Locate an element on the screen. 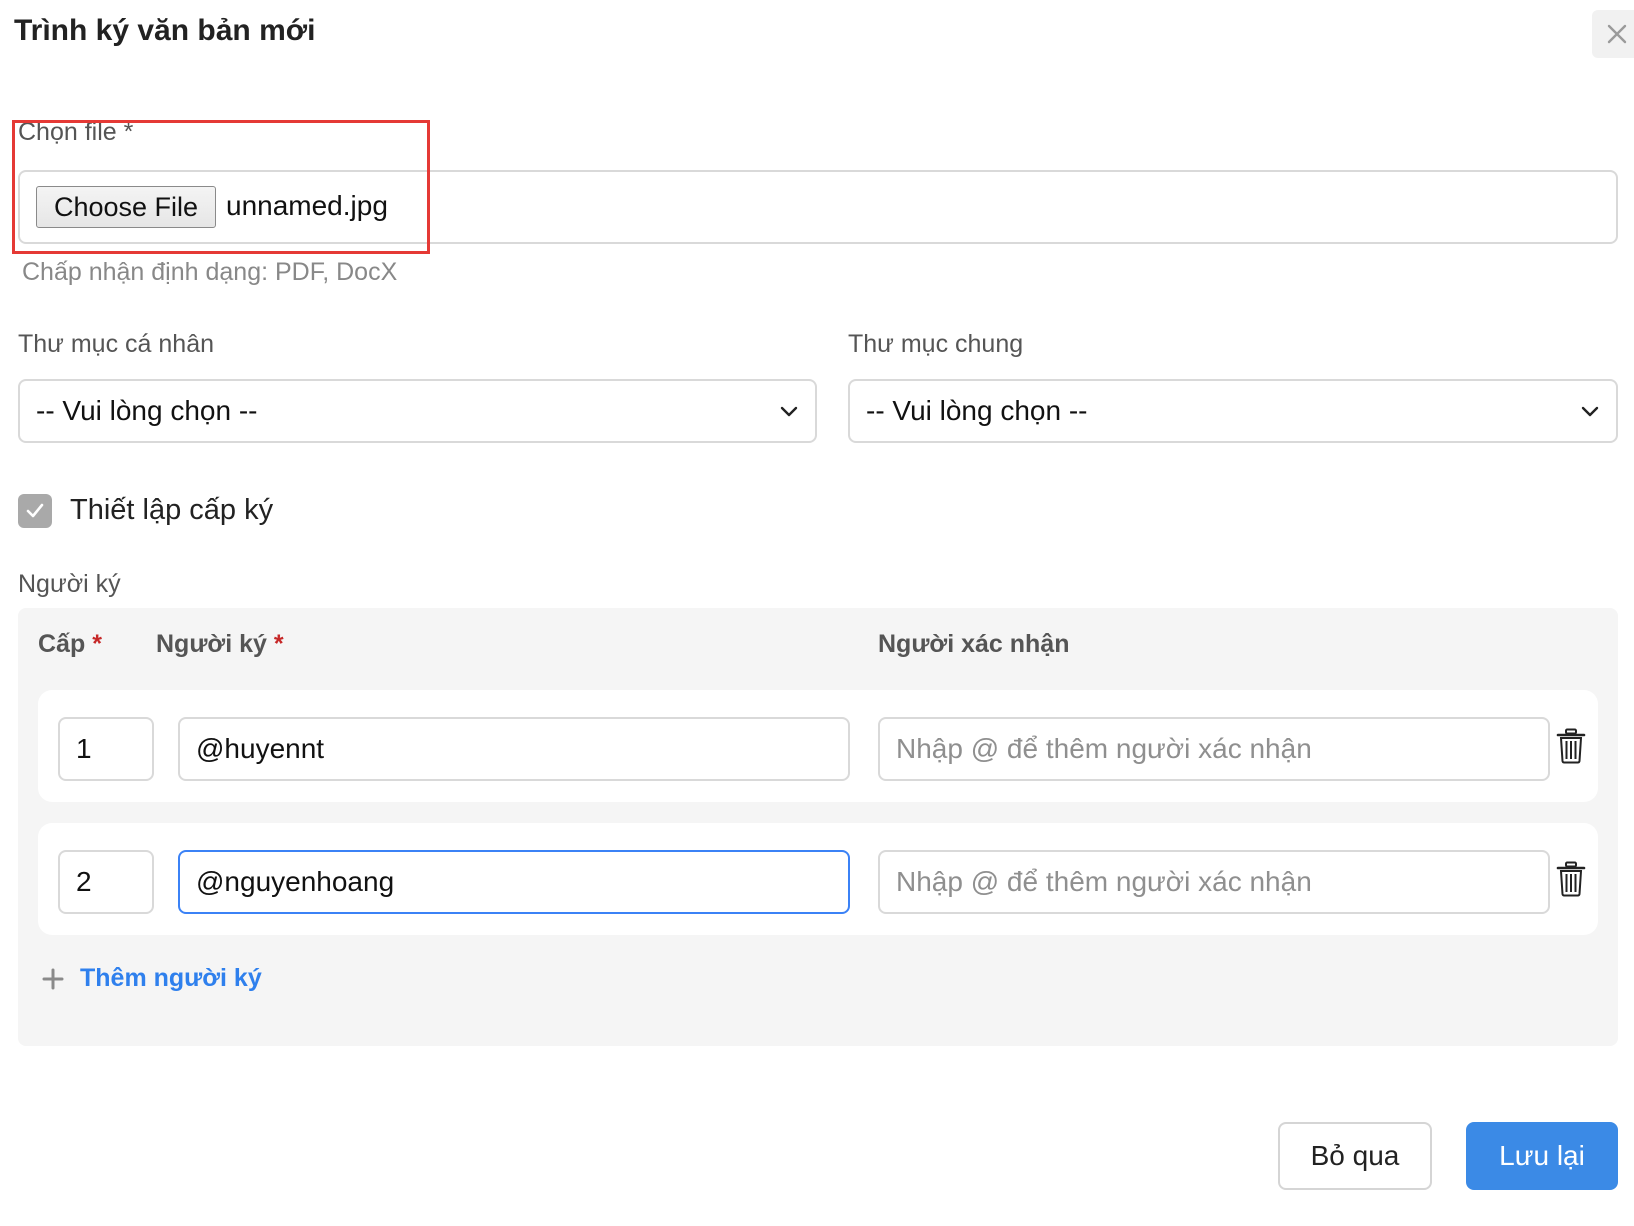  shared-folder-value: -- Vui lòng chọn -- is located at coordinates (977, 410).